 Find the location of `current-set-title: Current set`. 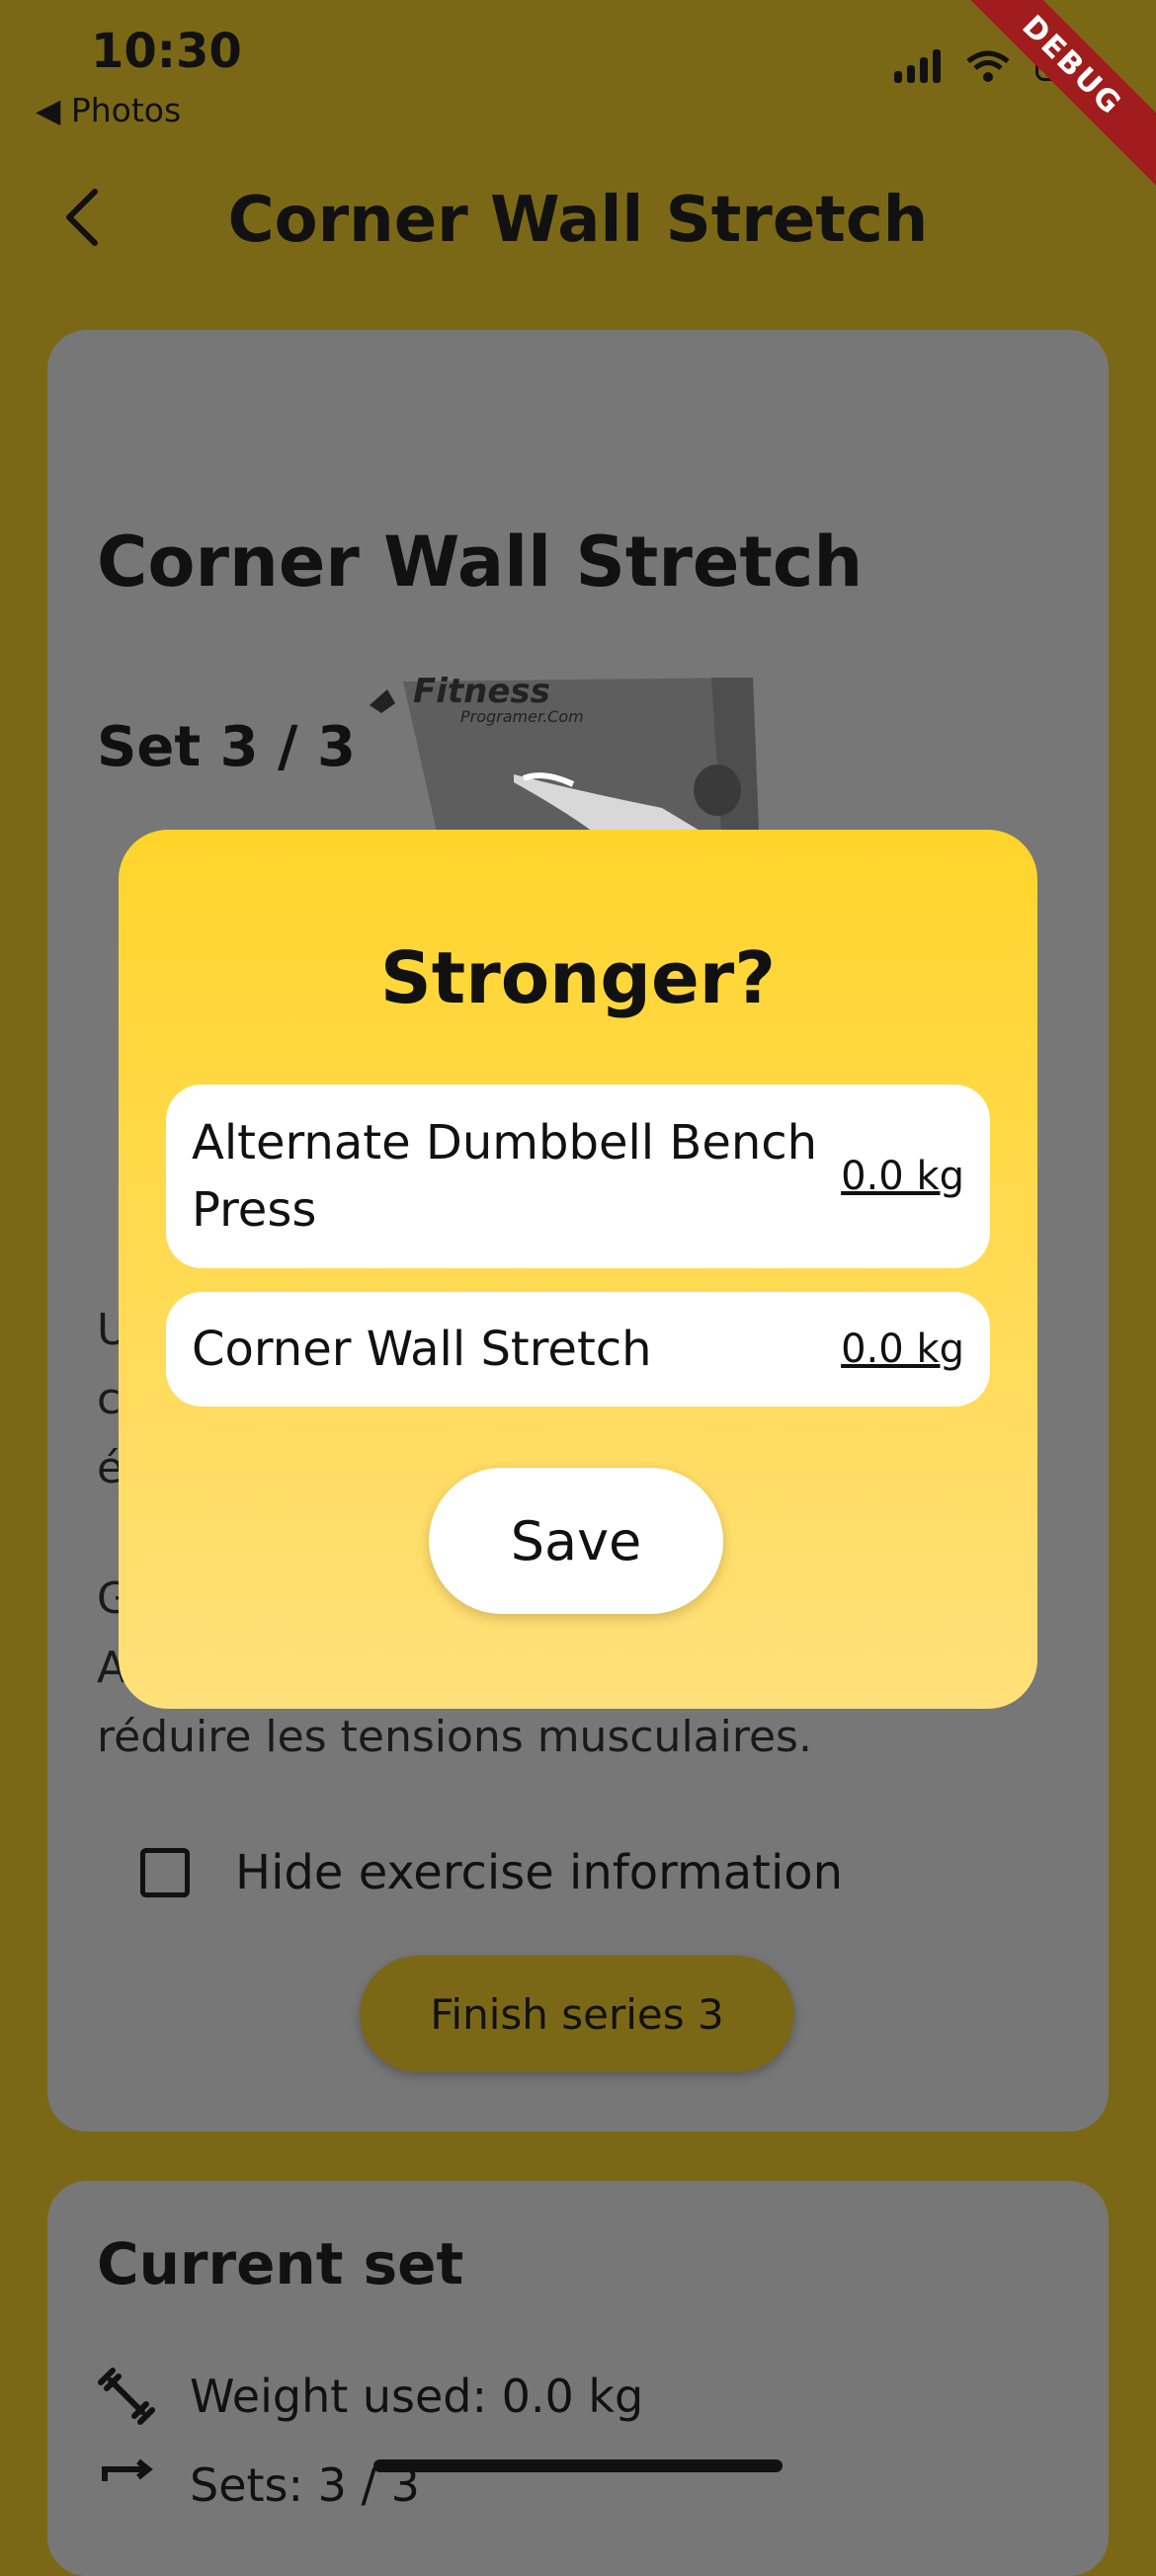

current-set-title: Current set is located at coordinates (281, 2263).